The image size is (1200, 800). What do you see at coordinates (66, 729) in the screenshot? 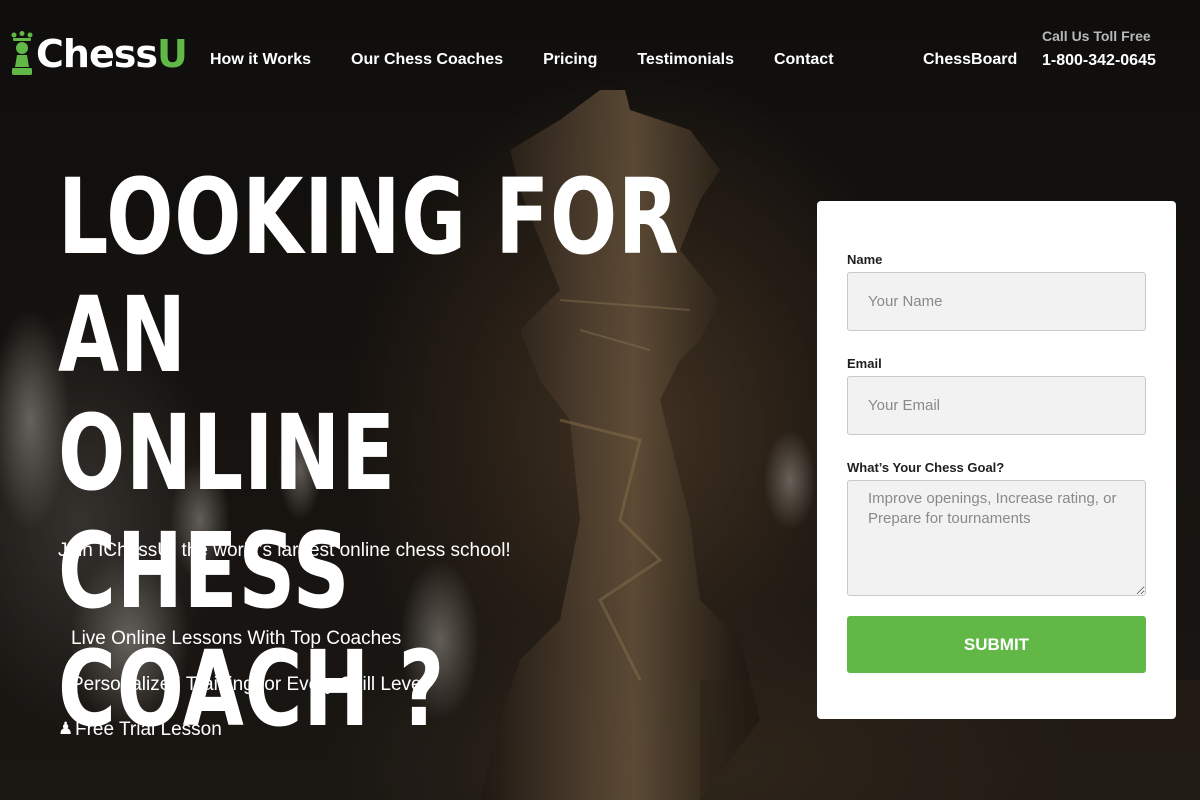
I see `chess-pawn-icon: ♟` at bounding box center [66, 729].